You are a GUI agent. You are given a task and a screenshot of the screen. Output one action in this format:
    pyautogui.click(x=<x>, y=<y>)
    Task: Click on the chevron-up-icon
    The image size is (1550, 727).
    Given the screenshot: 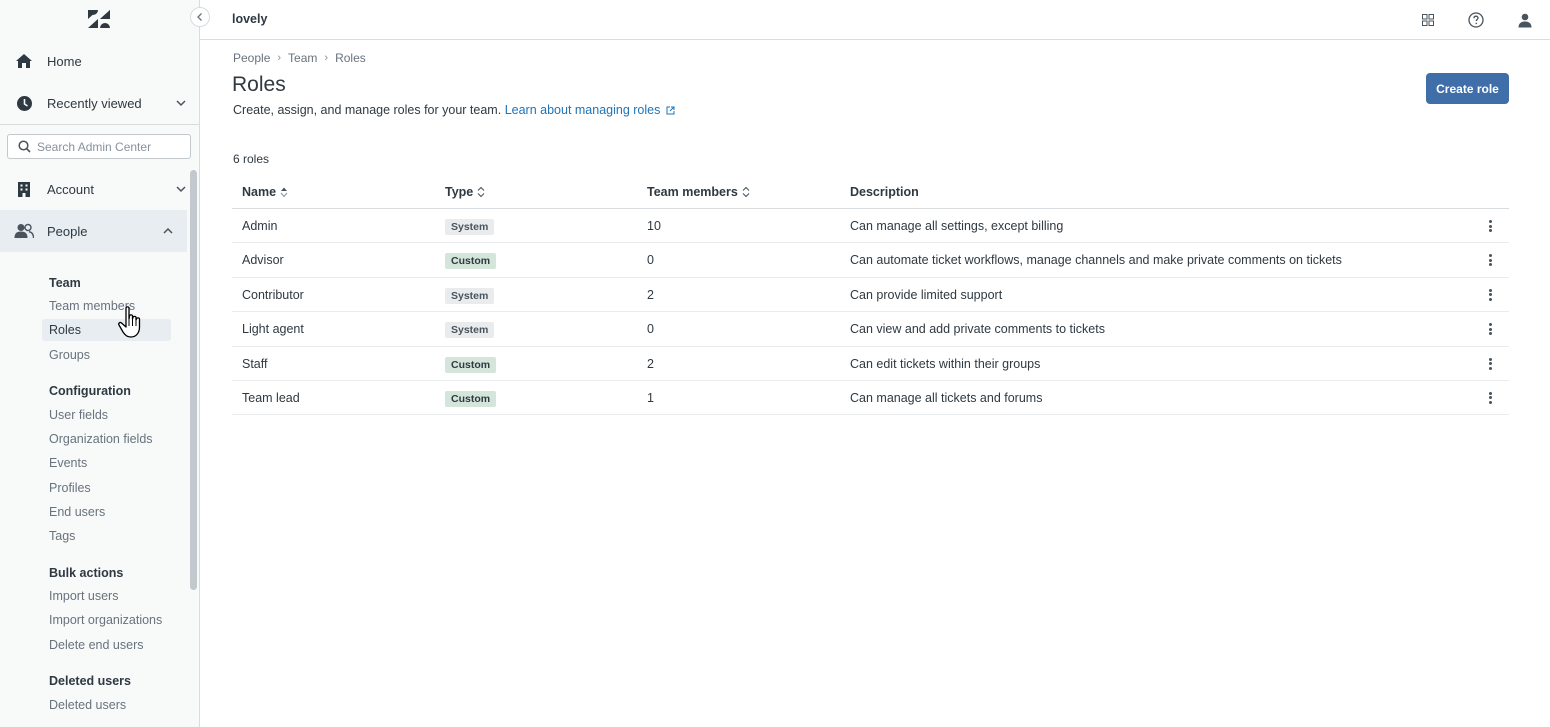 What is the action you would take?
    pyautogui.click(x=168, y=230)
    